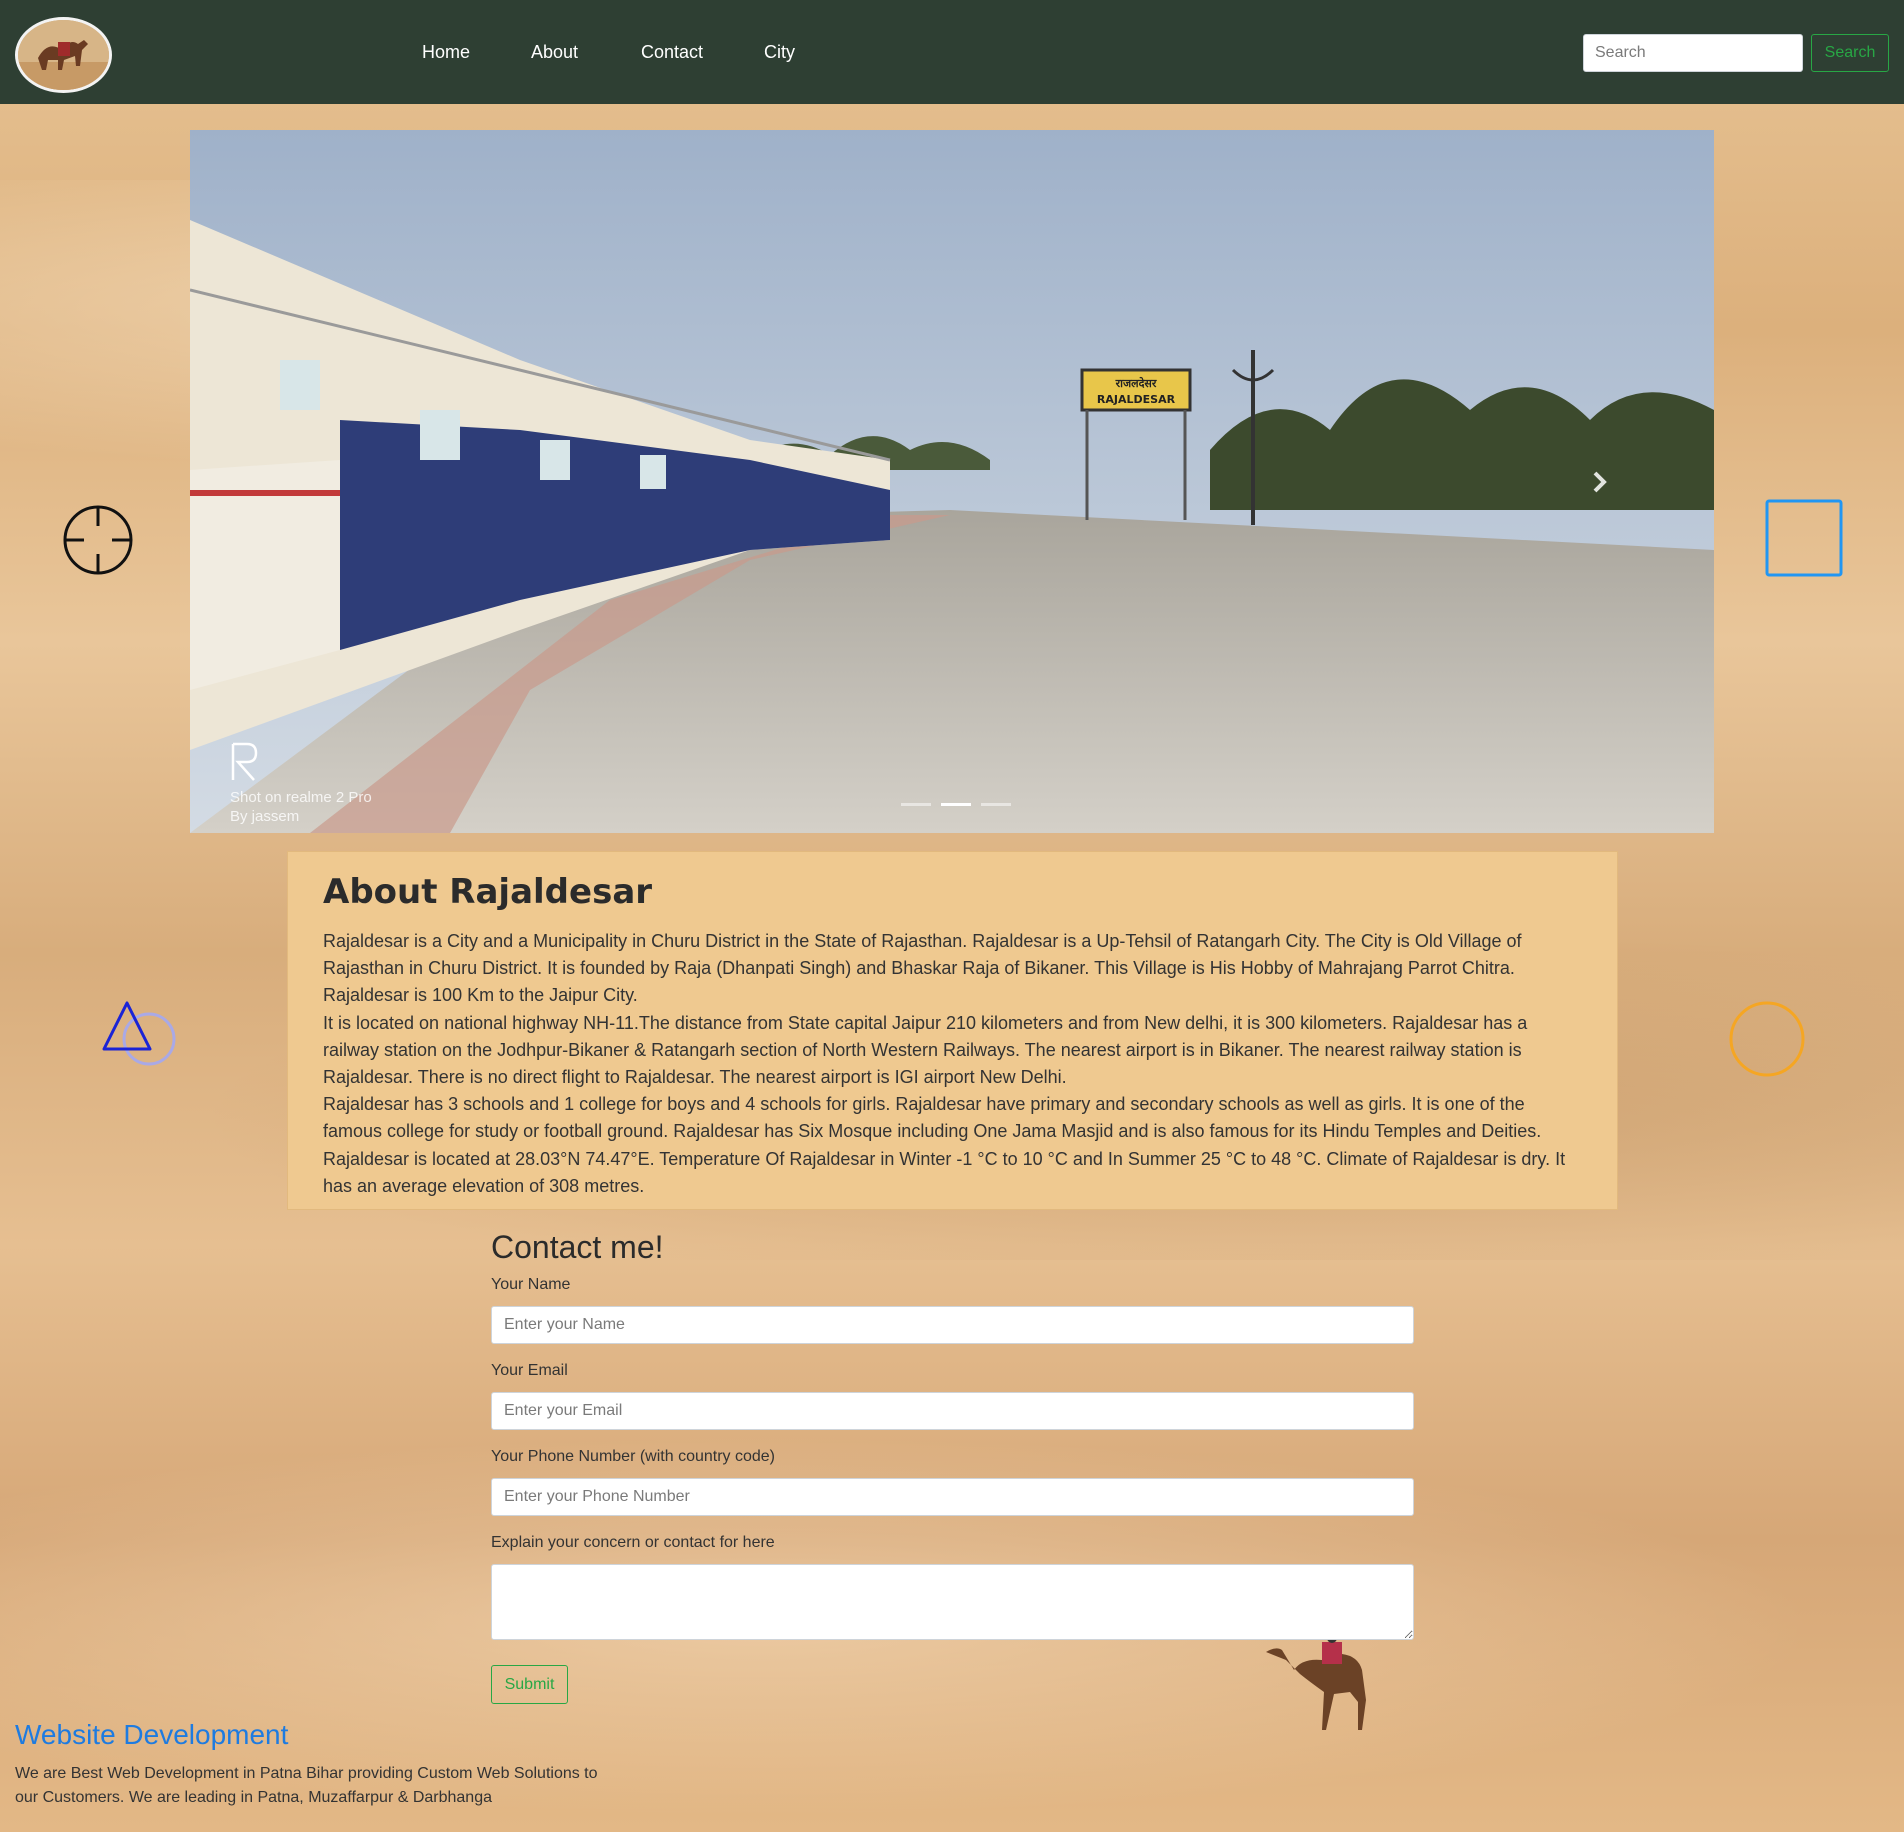 This screenshot has height=1832, width=1904. What do you see at coordinates (1850, 53) in the screenshot?
I see `search-button: Search` at bounding box center [1850, 53].